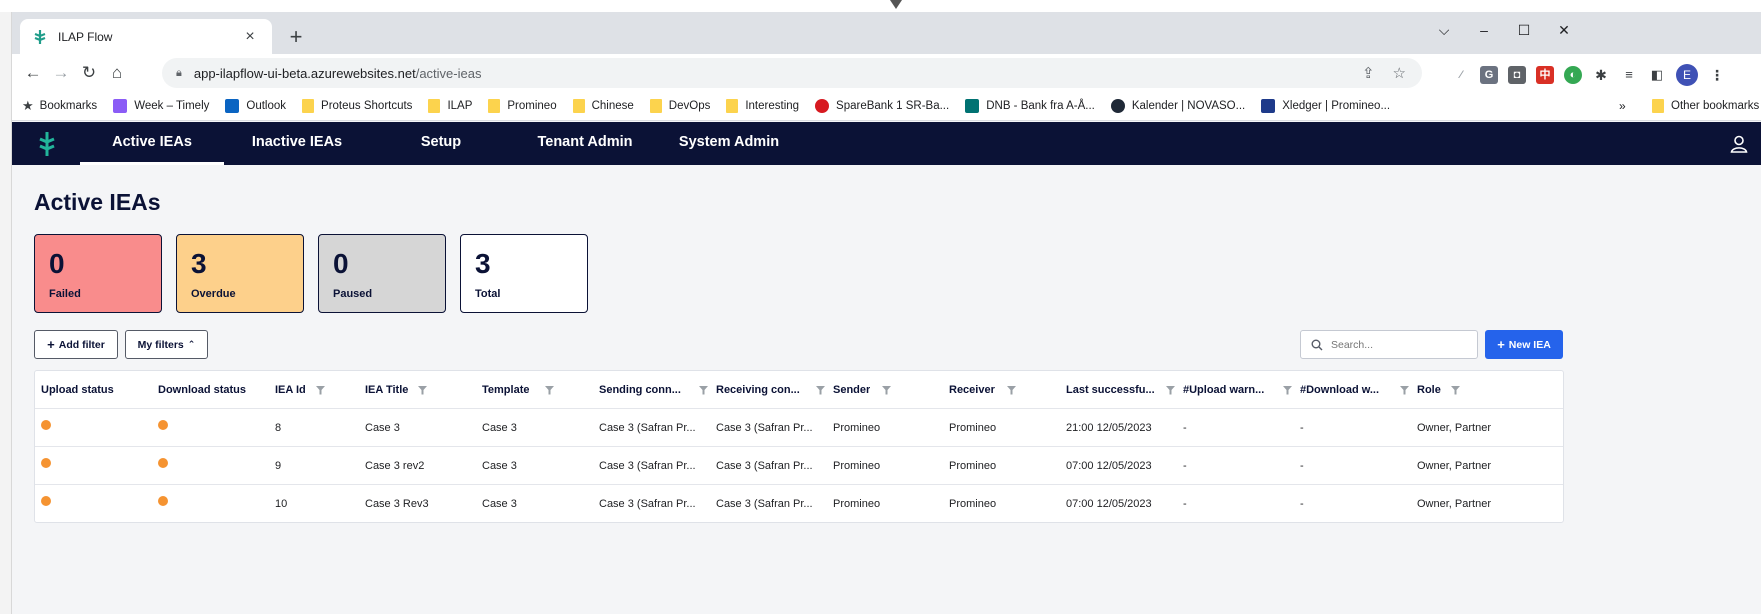 This screenshot has width=1761, height=614. Describe the element at coordinates (762, 105) in the screenshot. I see `bookmark-interesting: Interesting` at that location.